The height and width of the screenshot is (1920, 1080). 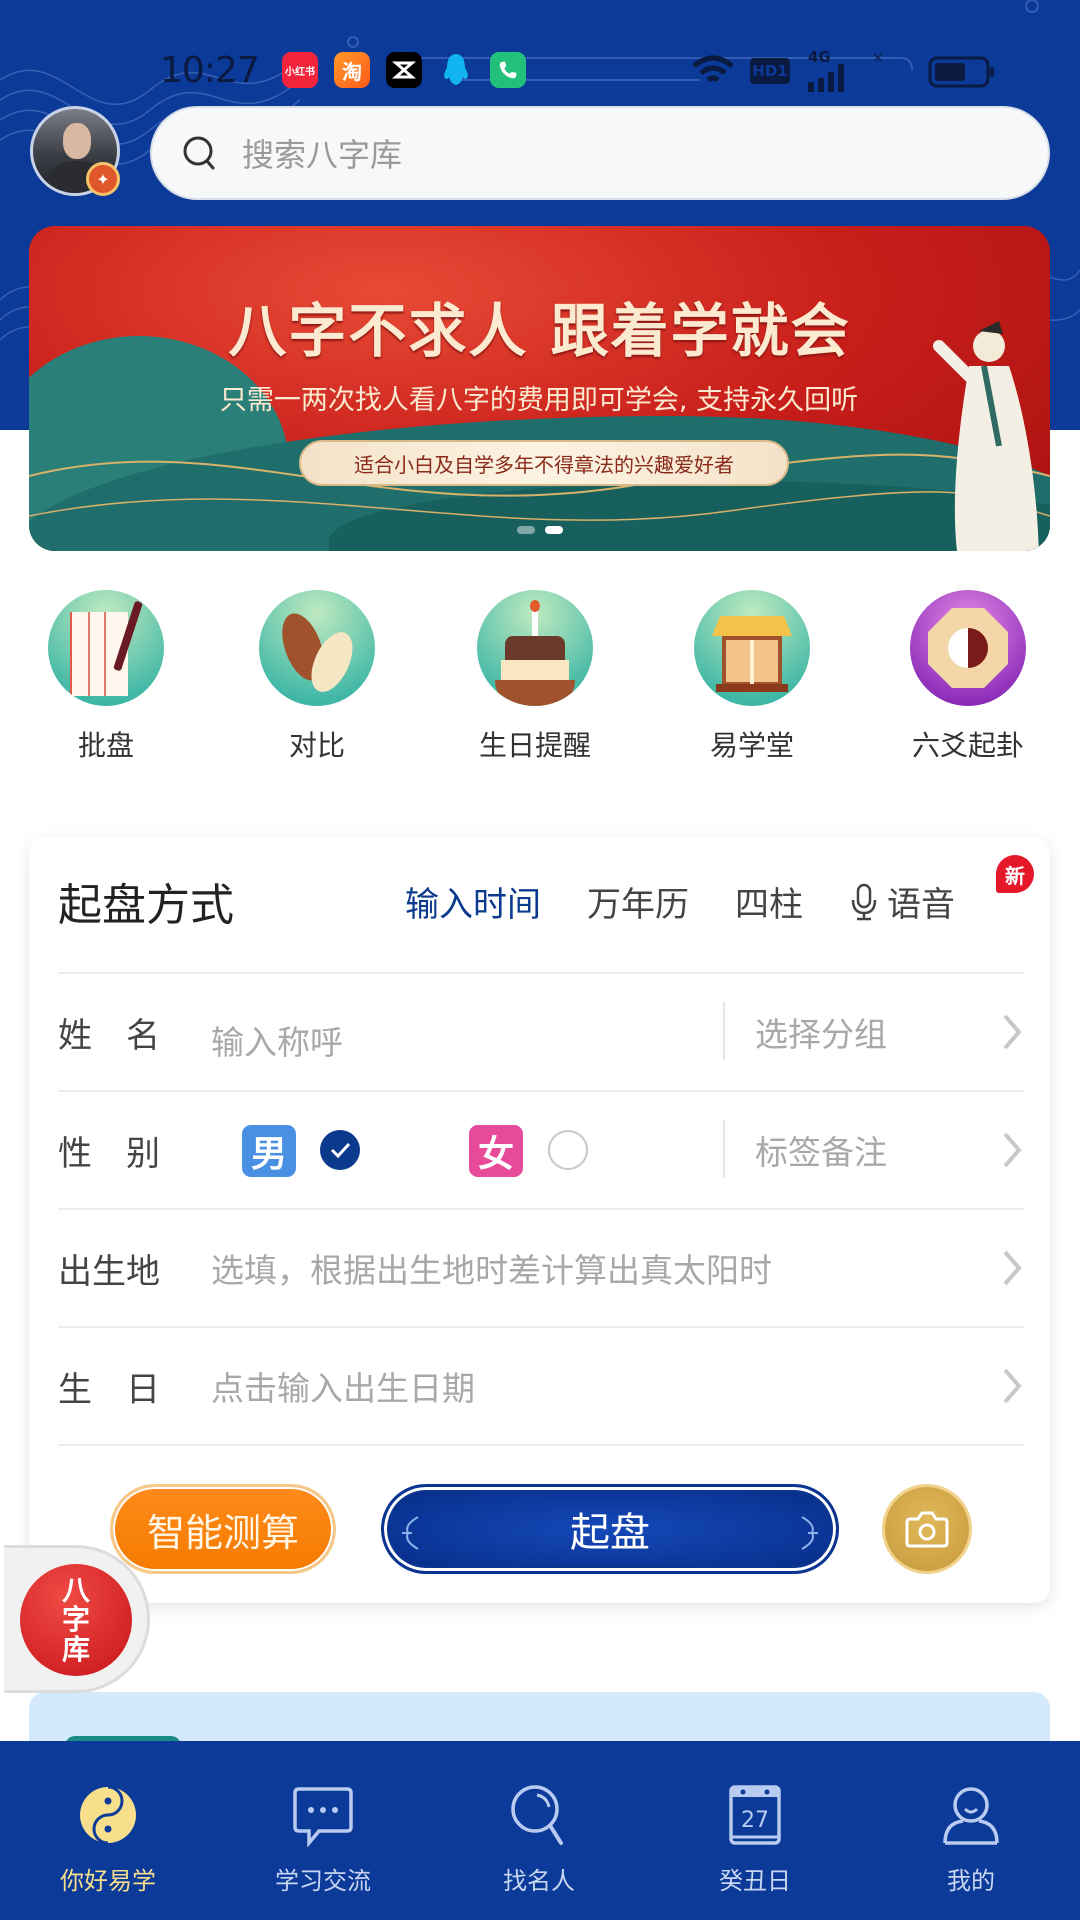 What do you see at coordinates (568, 1150) in the screenshot?
I see `female-radio` at bounding box center [568, 1150].